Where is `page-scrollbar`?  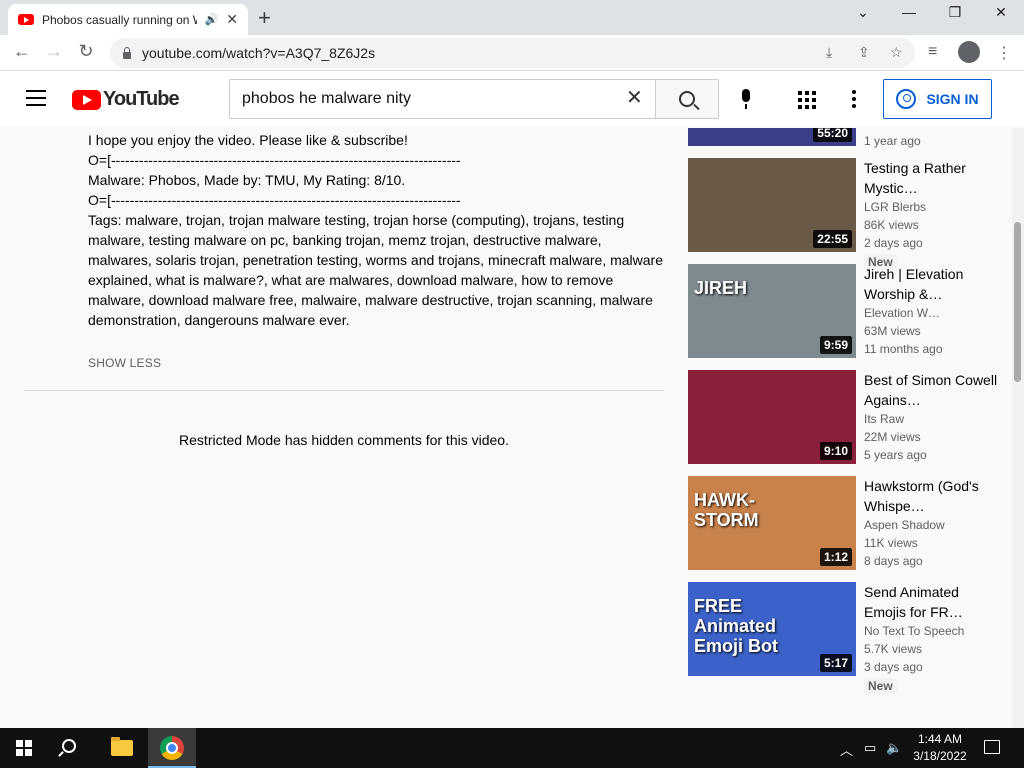 page-scrollbar is located at coordinates (1018, 428).